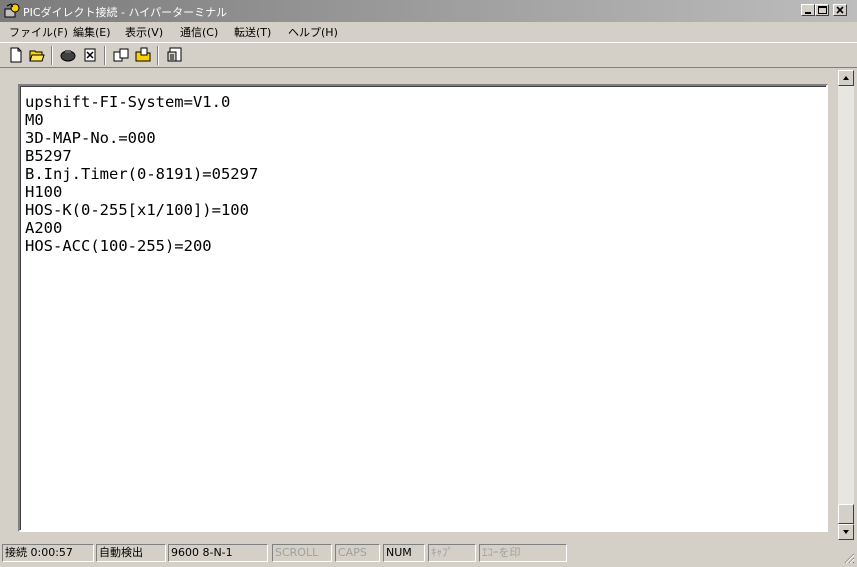  I want to click on menu-help: ヘルプ(H), so click(313, 32).